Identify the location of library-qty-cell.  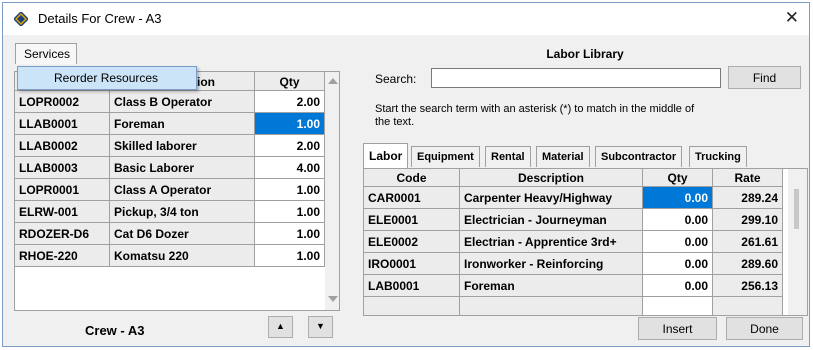
(678, 306).